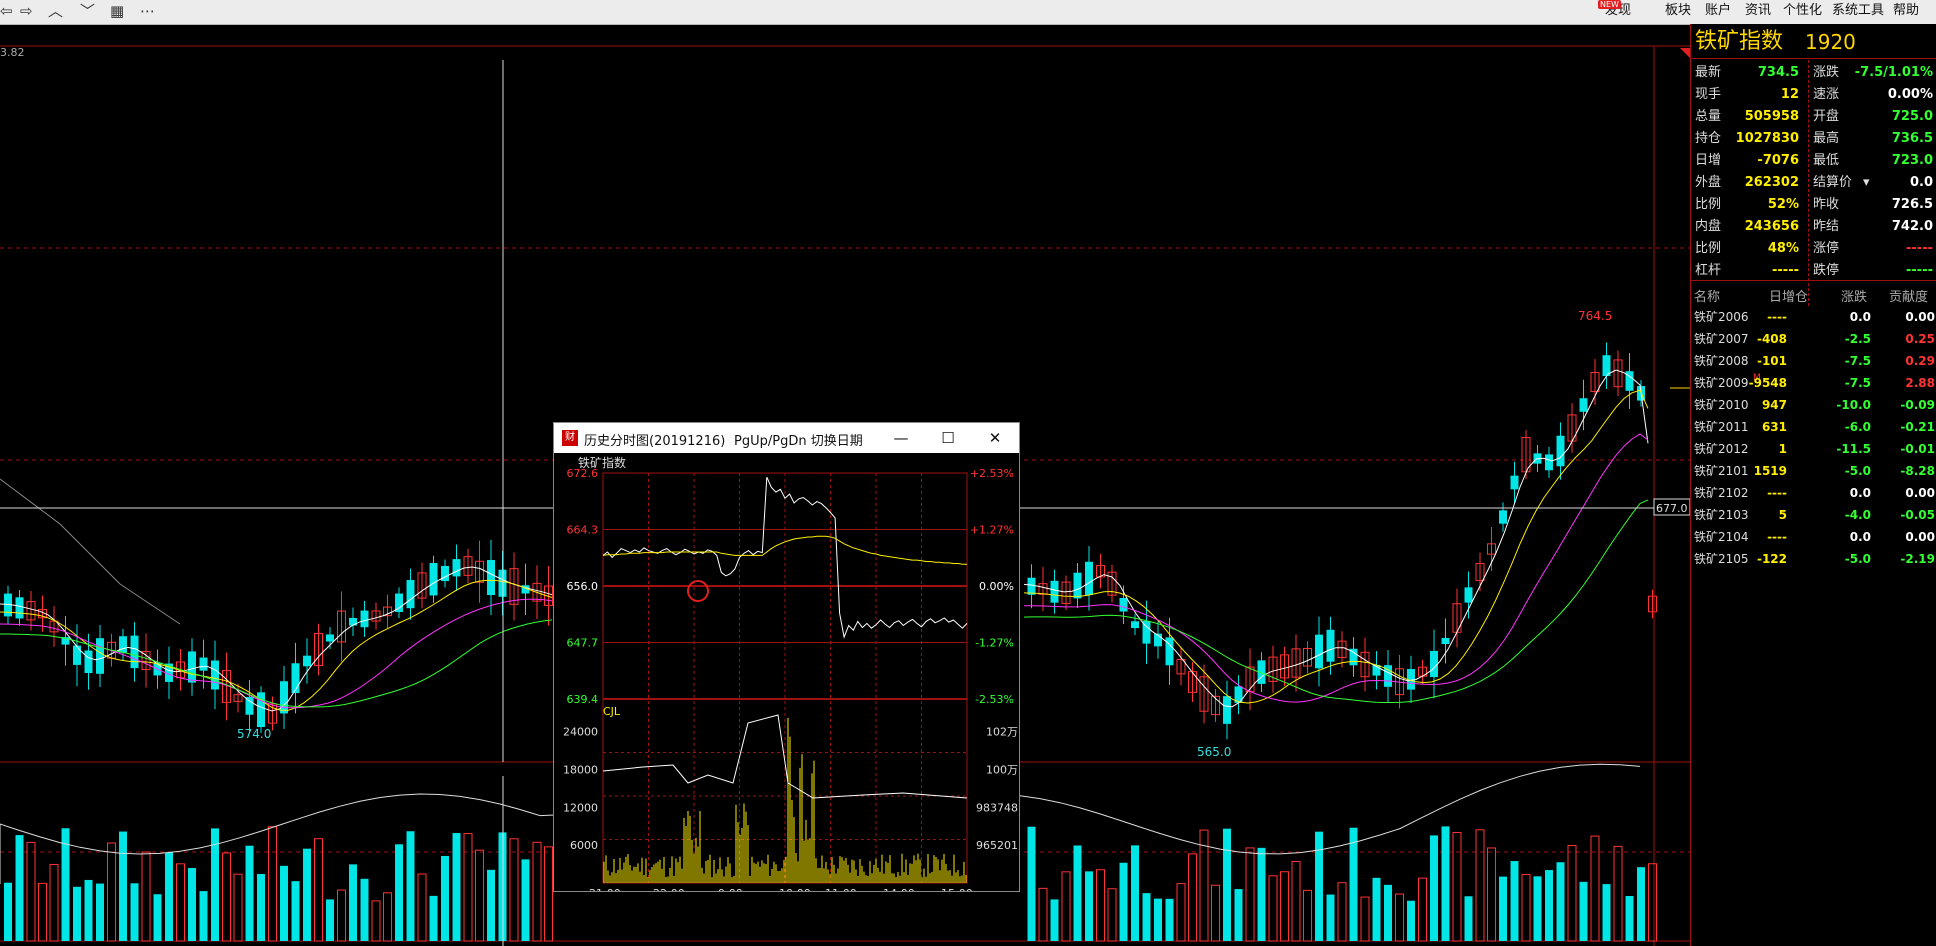 The width and height of the screenshot is (1936, 946). What do you see at coordinates (994, 699) in the screenshot?
I see `percent-tick: -2.53%` at bounding box center [994, 699].